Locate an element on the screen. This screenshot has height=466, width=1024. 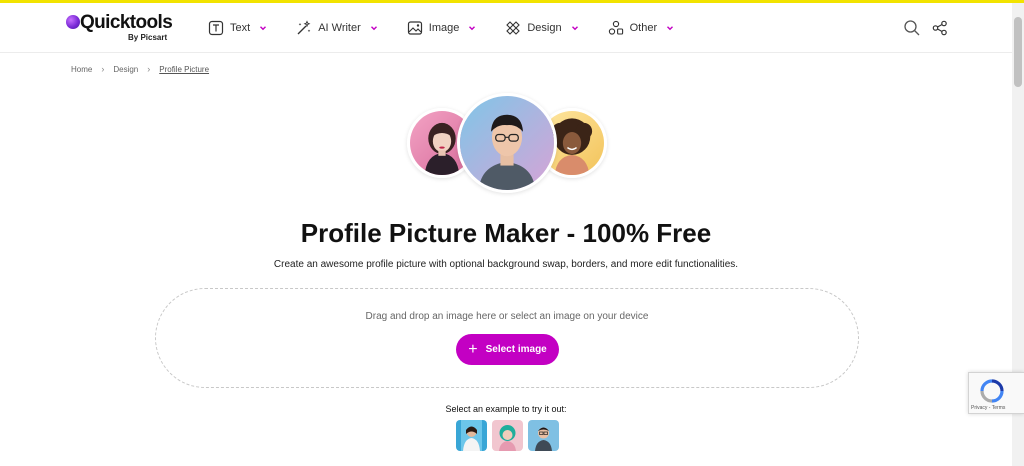
logo-name: Quicktools is located at coordinates (126, 22).